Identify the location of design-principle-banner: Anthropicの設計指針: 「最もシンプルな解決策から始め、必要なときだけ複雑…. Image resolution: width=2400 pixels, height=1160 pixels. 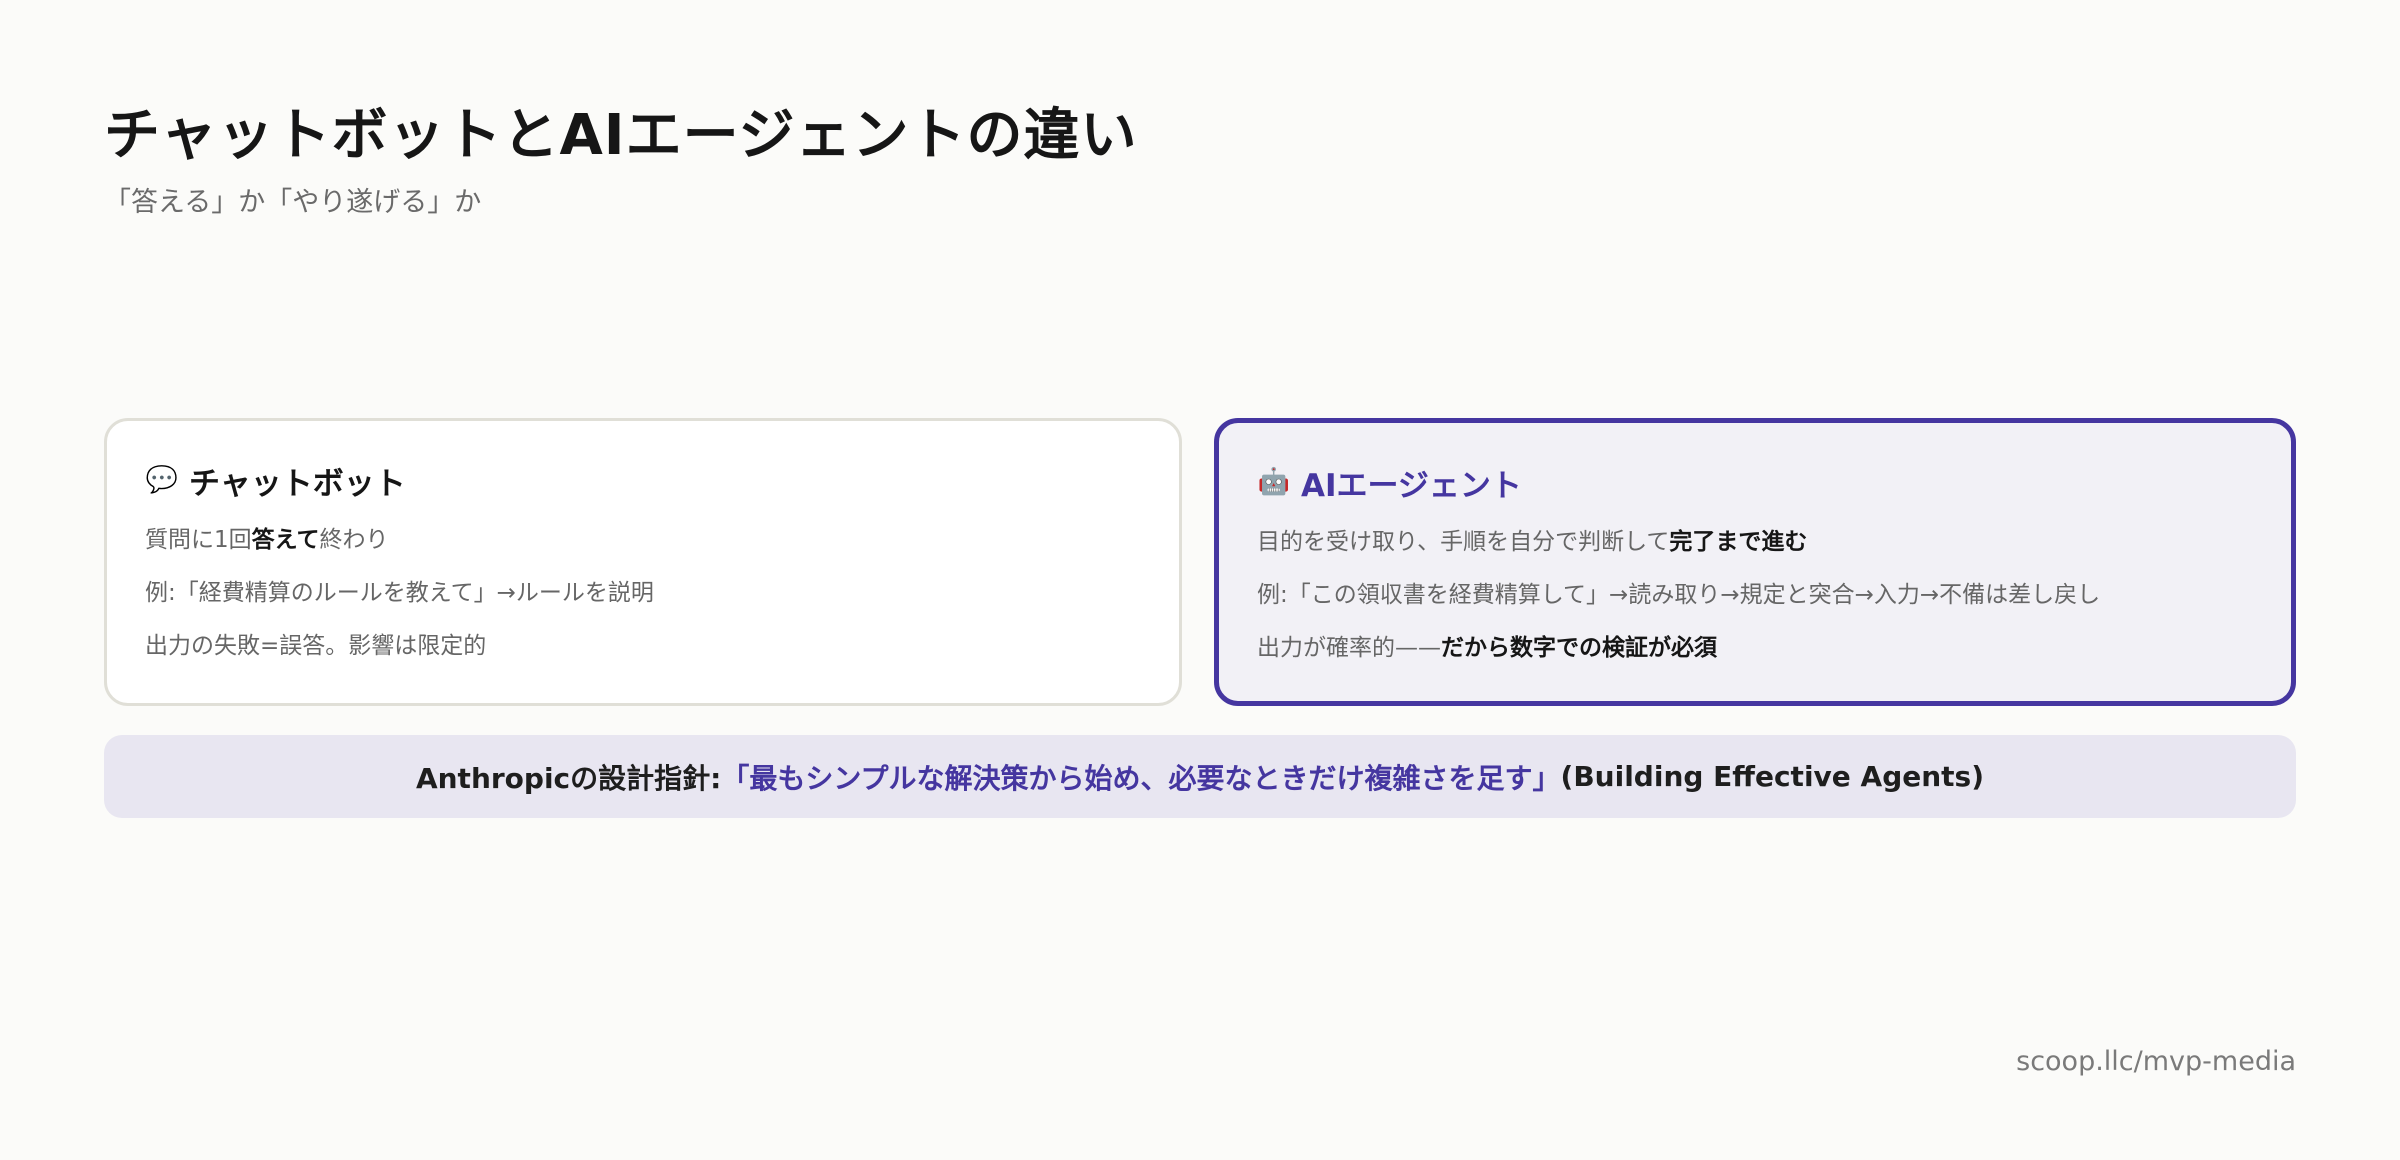
(1200, 776).